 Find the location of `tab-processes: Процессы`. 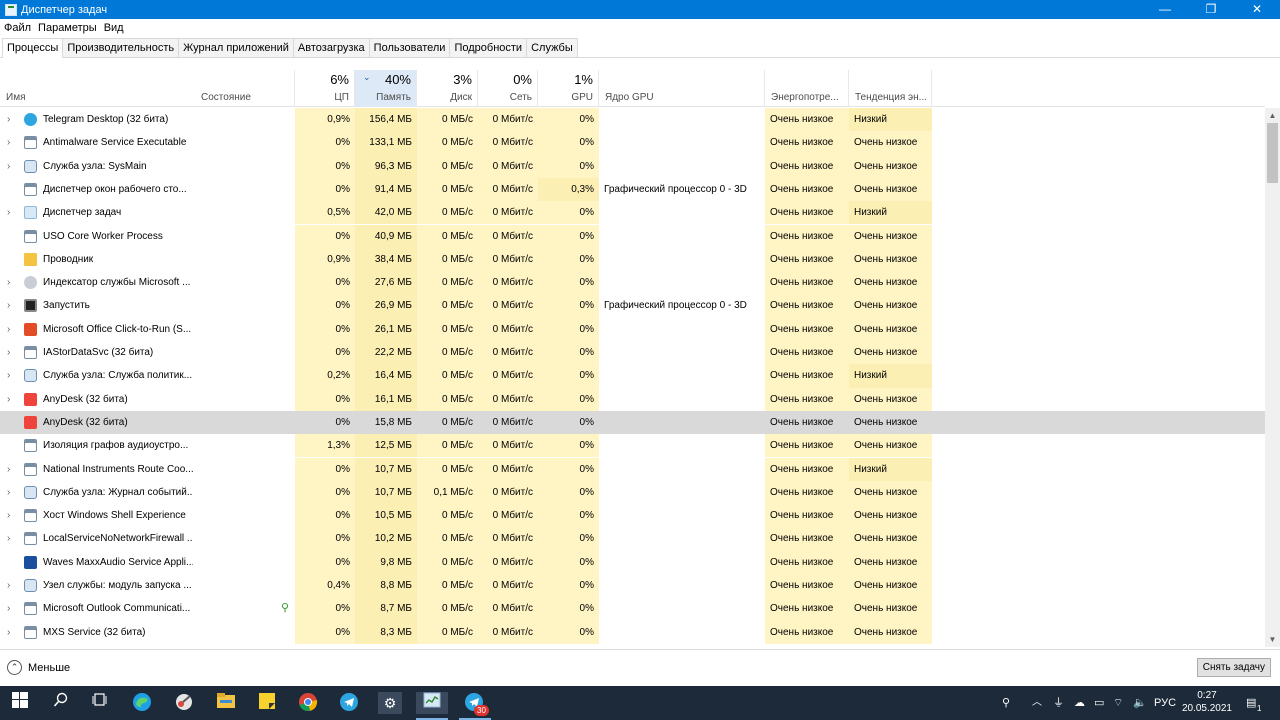

tab-processes: Процессы is located at coordinates (33, 48).